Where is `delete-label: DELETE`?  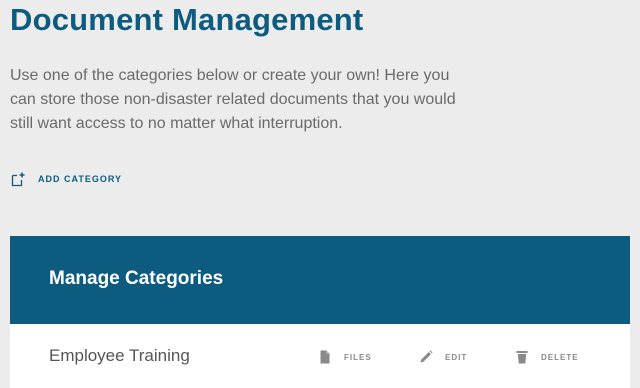
delete-label: DELETE is located at coordinates (560, 357).